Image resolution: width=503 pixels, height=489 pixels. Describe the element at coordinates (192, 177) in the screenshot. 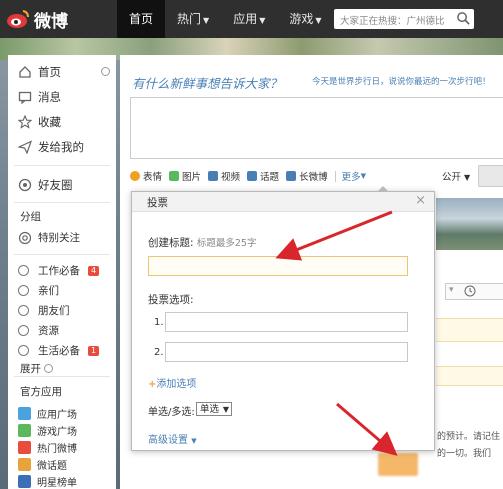

I see `toolbar-label: 图片` at that location.